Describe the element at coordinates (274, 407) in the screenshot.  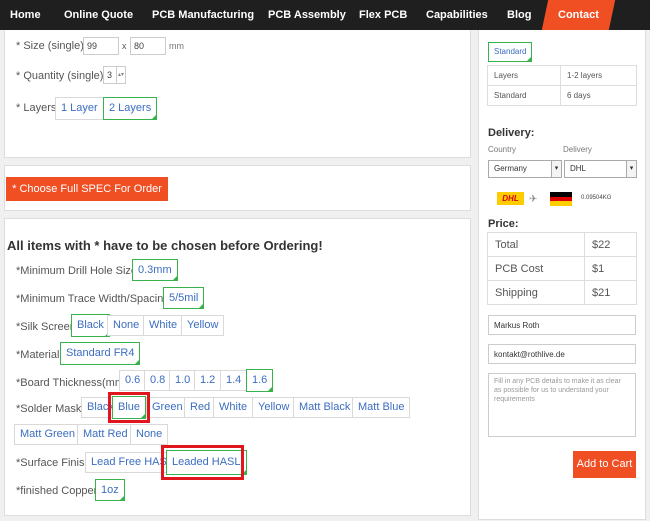
I see `mask-option-yellow: Yellow` at that location.